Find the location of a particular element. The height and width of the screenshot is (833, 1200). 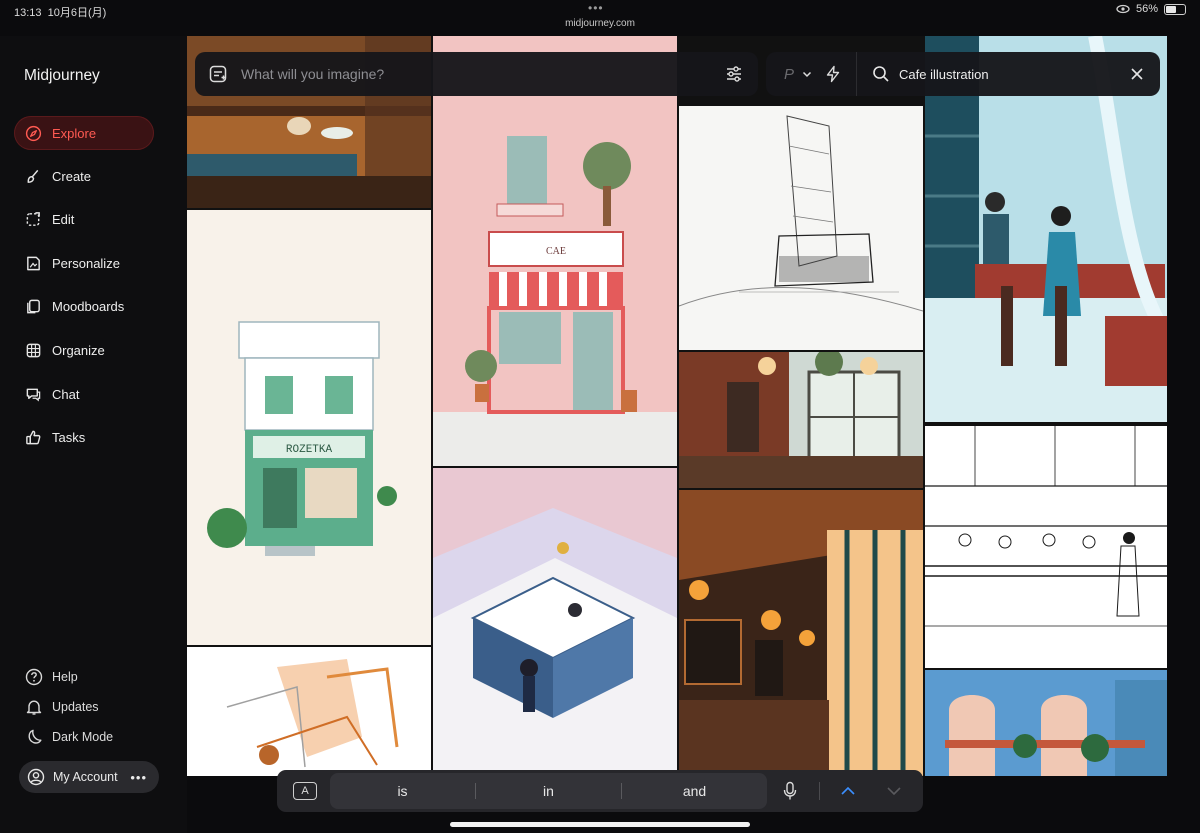

account-more-icon: ••• is located at coordinates (138, 777).